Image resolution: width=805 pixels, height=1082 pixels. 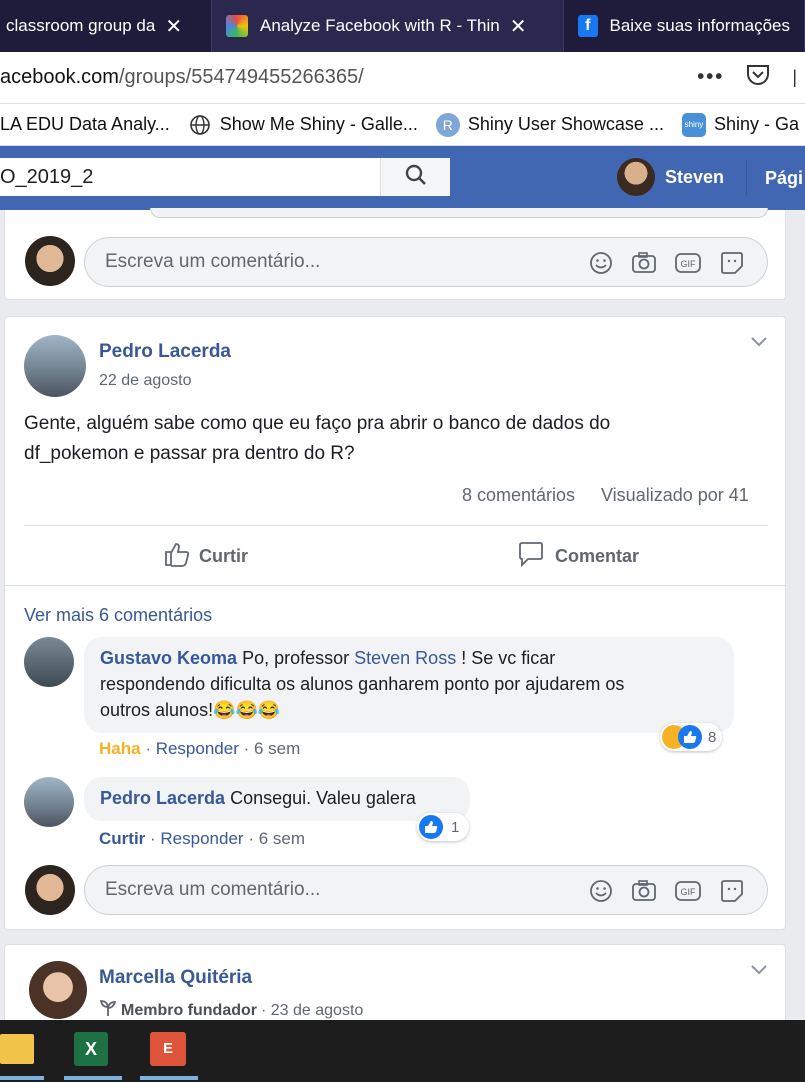 What do you see at coordinates (405, 658) in the screenshot?
I see `mention-link: Steven Ross` at bounding box center [405, 658].